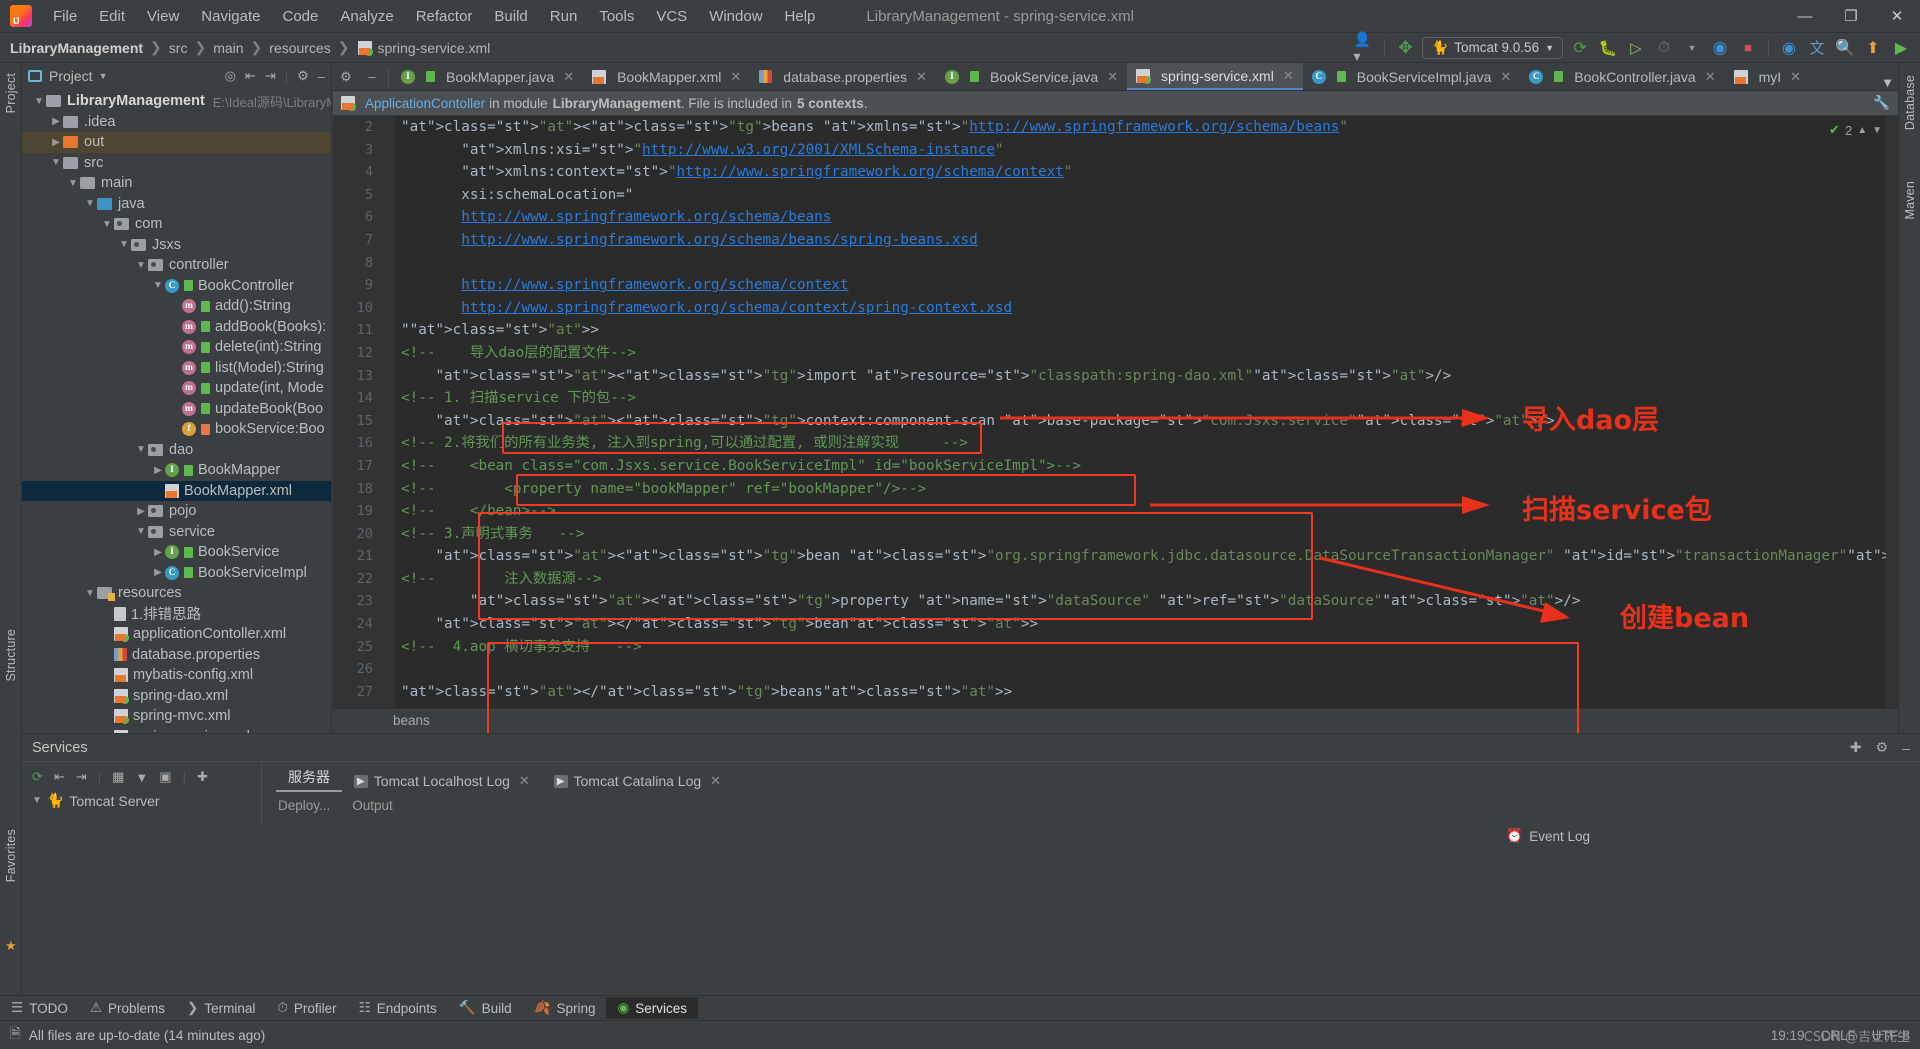 The width and height of the screenshot is (1920, 1049). Describe the element at coordinates (800, 16) in the screenshot. I see `menu-help: Help` at that location.